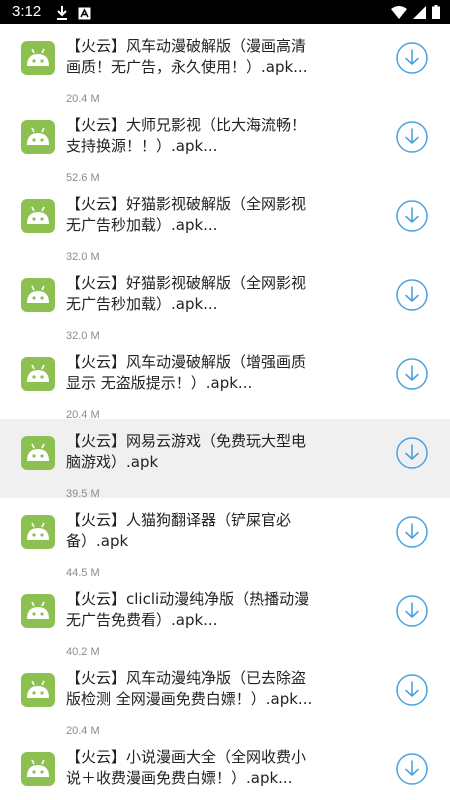 The height and width of the screenshot is (800, 450). What do you see at coordinates (419, 13) in the screenshot?
I see `signal-icon` at bounding box center [419, 13].